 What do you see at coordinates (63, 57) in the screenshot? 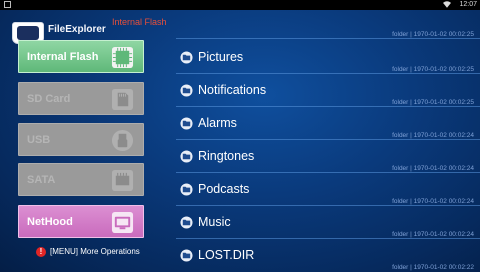
I see `storage-label: Internal Flash` at bounding box center [63, 57].